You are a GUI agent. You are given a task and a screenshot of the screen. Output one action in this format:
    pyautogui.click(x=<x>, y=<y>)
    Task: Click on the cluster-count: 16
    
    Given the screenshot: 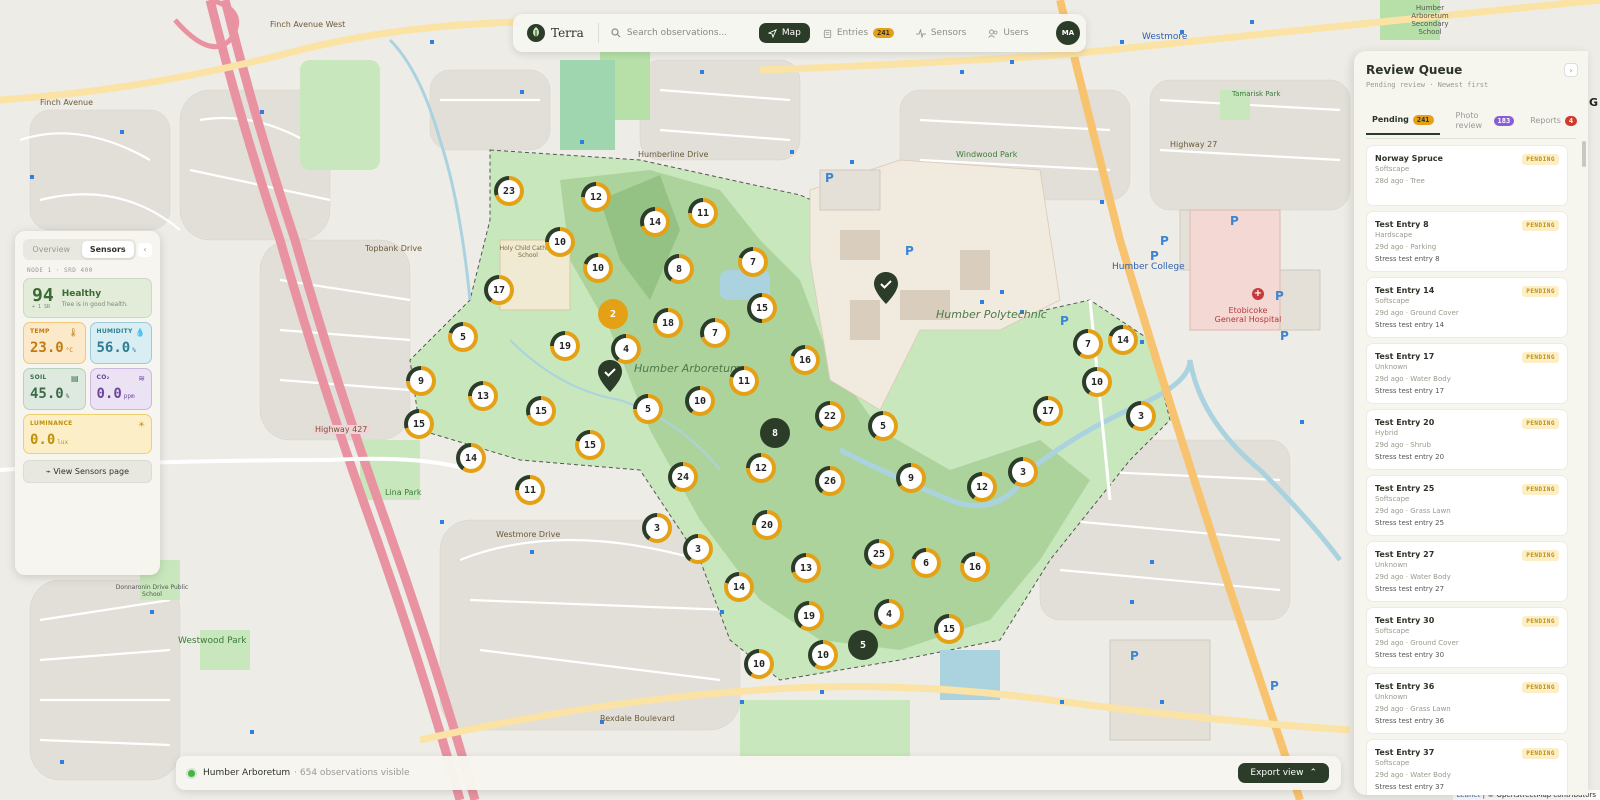 What is the action you would take?
    pyautogui.click(x=975, y=567)
    